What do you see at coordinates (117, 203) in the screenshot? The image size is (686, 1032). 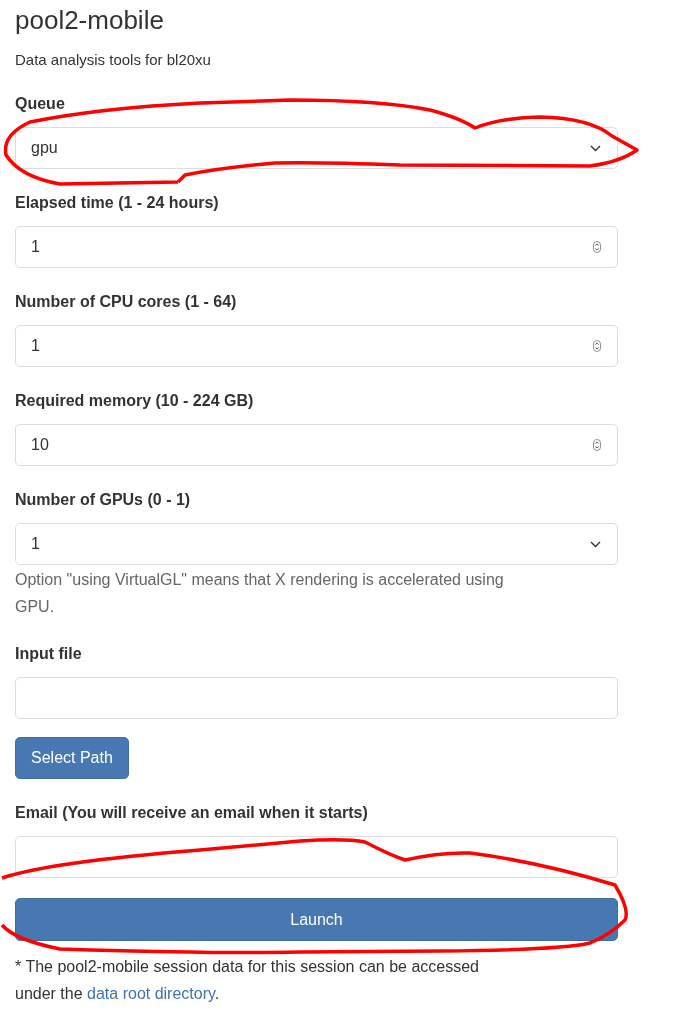 I see `field-label: Elapsed time (1 - 24 hours)` at bounding box center [117, 203].